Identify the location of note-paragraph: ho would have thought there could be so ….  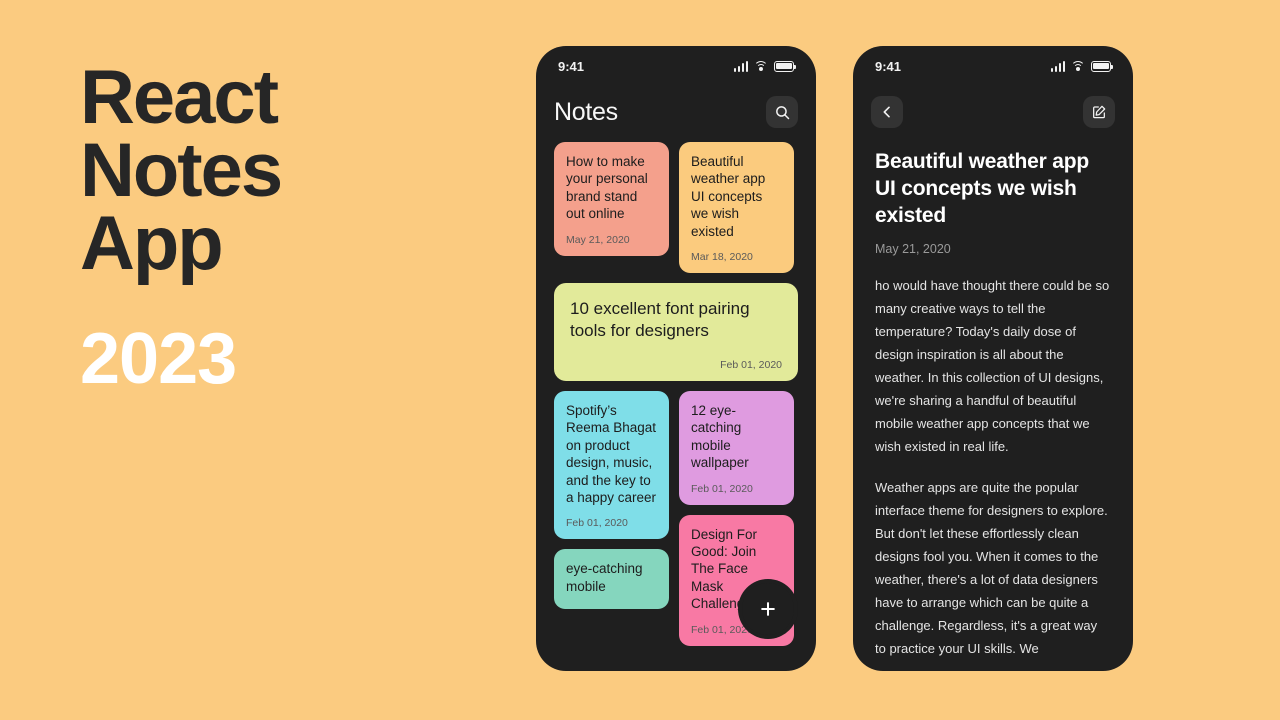
(992, 366).